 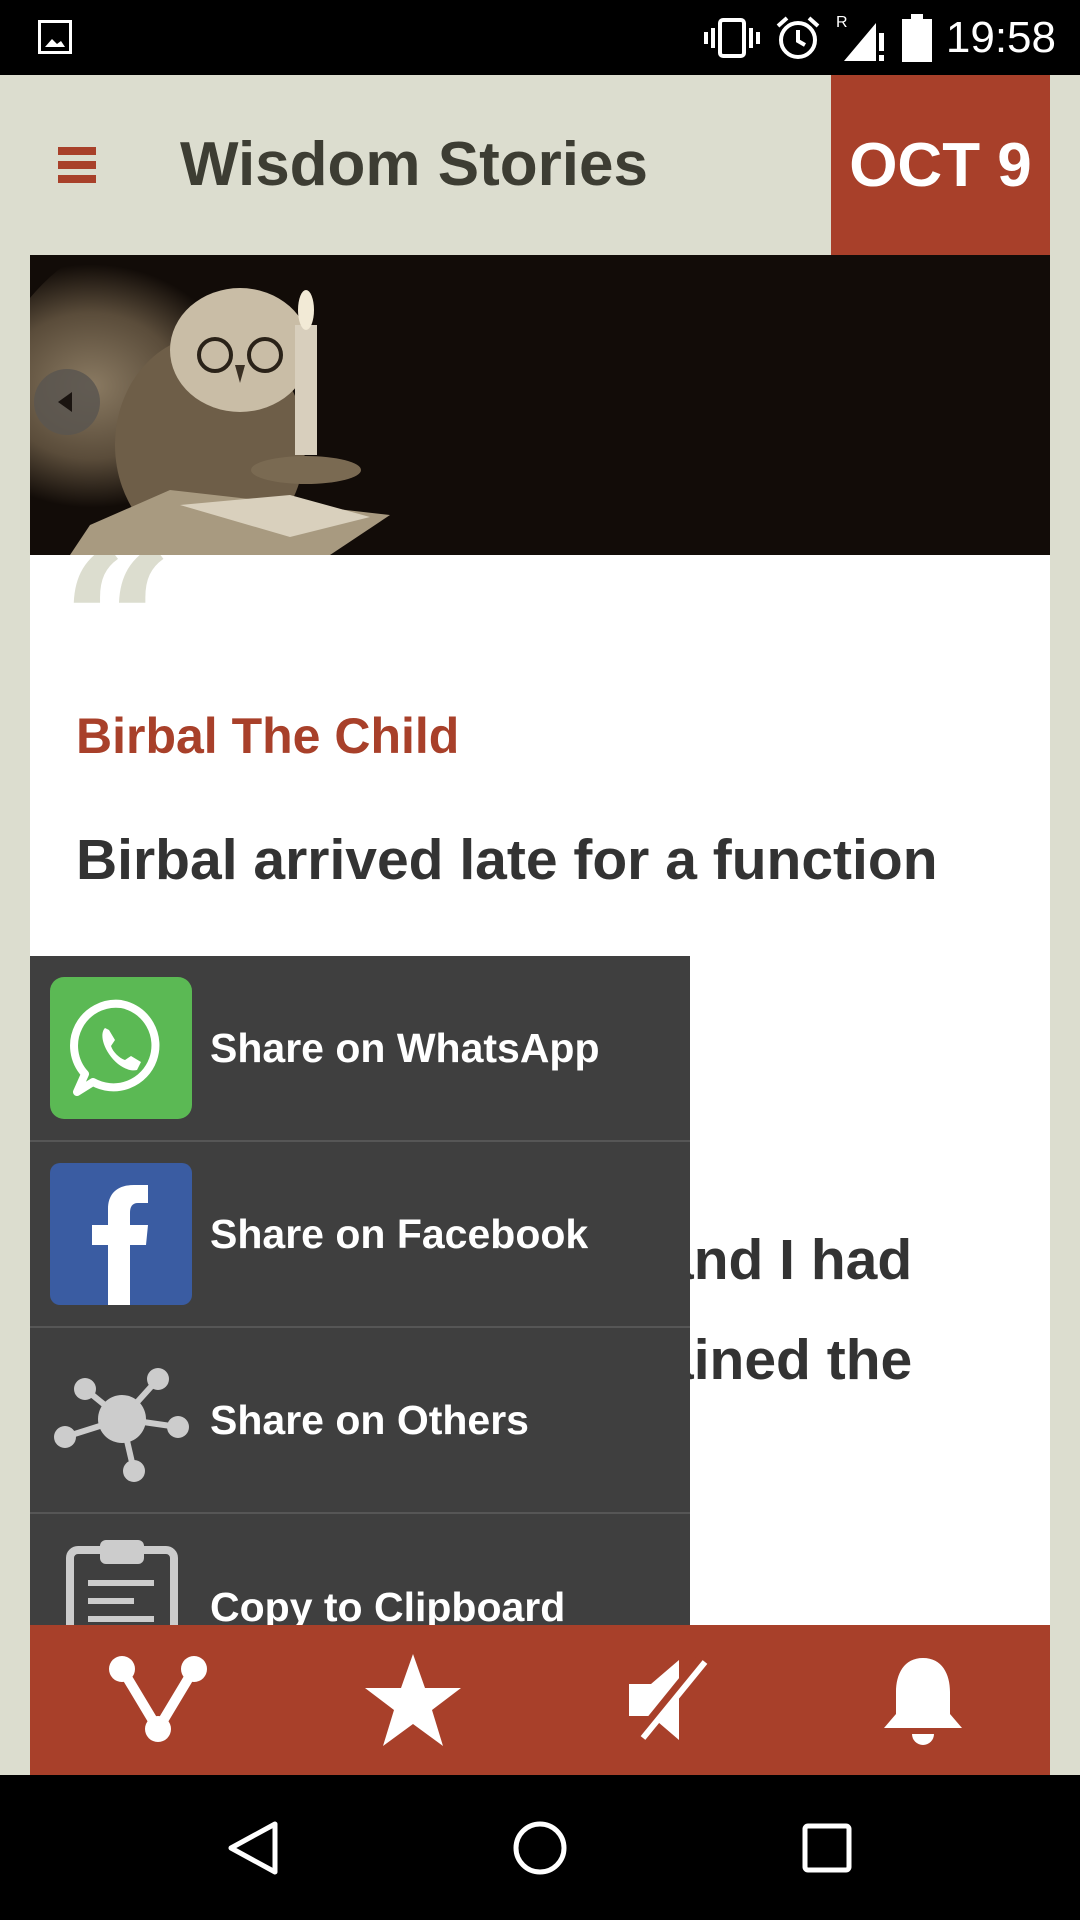 I want to click on status-bar: R 19:58, so click(x=540, y=37).